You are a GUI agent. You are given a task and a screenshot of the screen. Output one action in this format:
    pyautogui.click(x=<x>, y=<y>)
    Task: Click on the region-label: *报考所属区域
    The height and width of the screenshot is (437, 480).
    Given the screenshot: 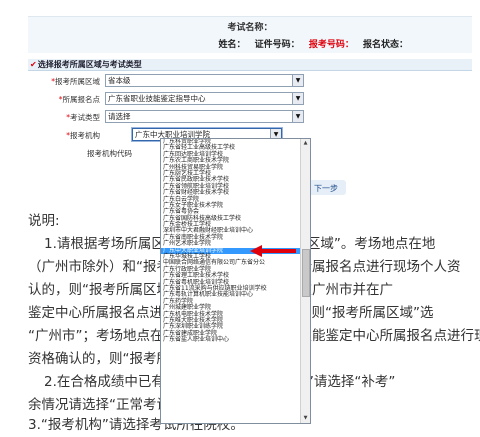 What is the action you would take?
    pyautogui.click(x=75, y=81)
    